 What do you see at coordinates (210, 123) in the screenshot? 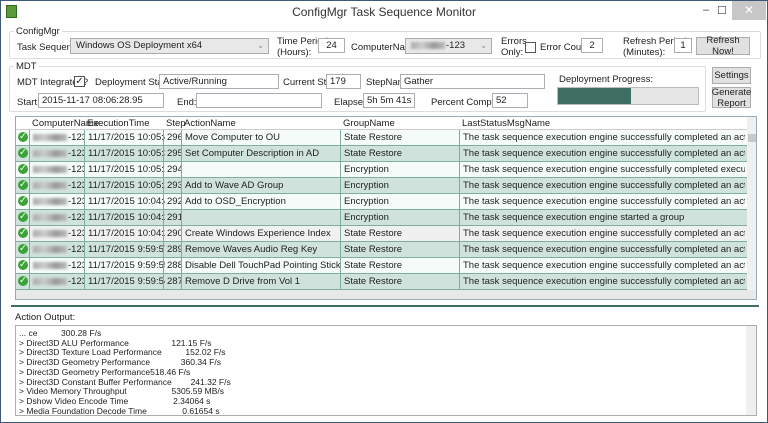
I see `column-header-actionname: ActionName` at bounding box center [210, 123].